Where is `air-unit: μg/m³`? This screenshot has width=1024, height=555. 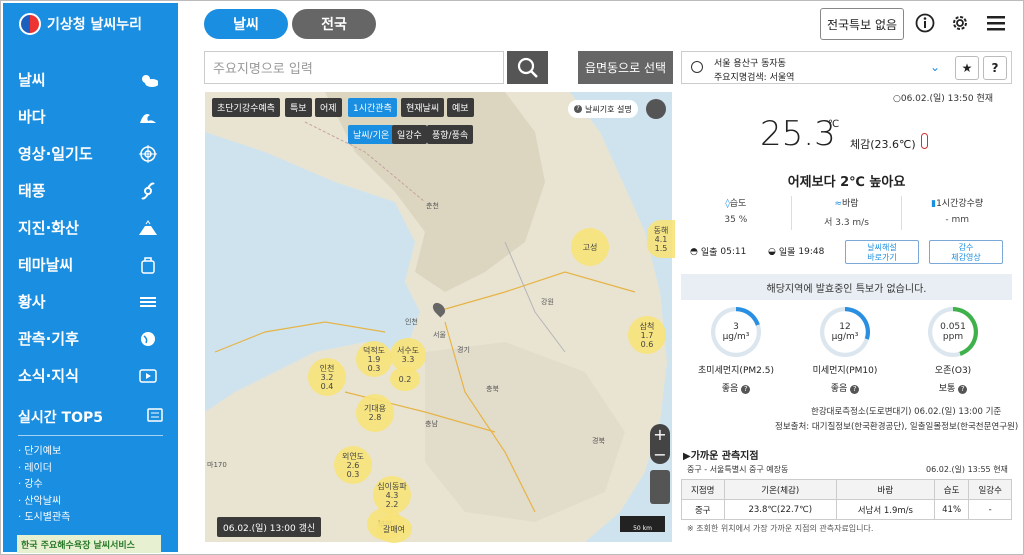
air-unit: μg/m³ is located at coordinates (736, 337).